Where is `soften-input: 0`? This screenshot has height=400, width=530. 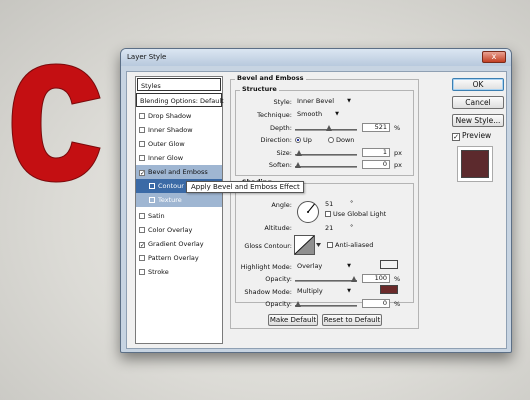
soften-input: 0 is located at coordinates (376, 164).